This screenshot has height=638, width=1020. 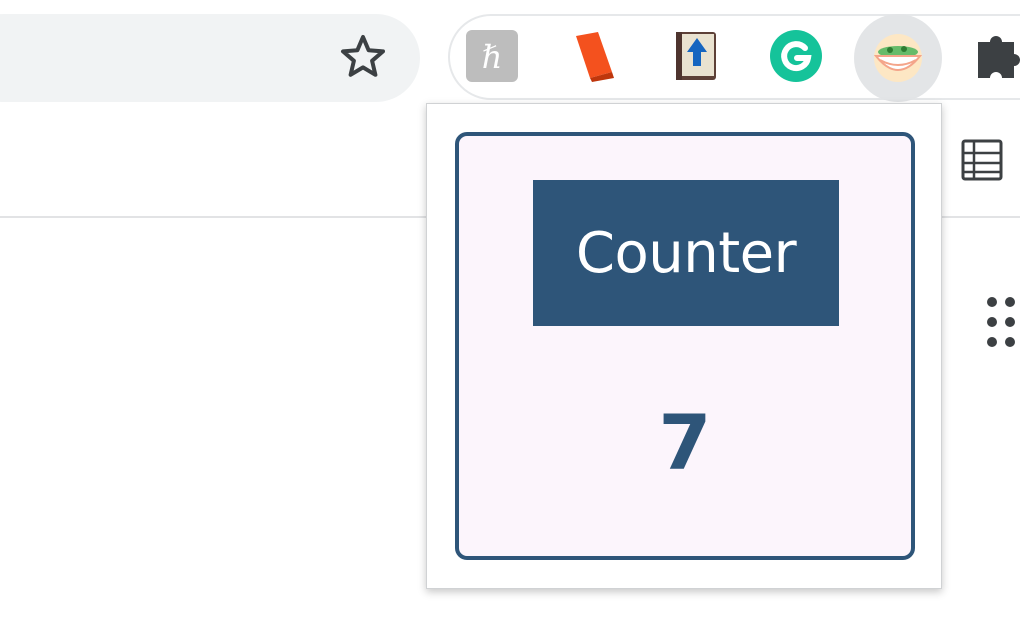 What do you see at coordinates (594, 56) in the screenshot?
I see `orange-book-icon` at bounding box center [594, 56].